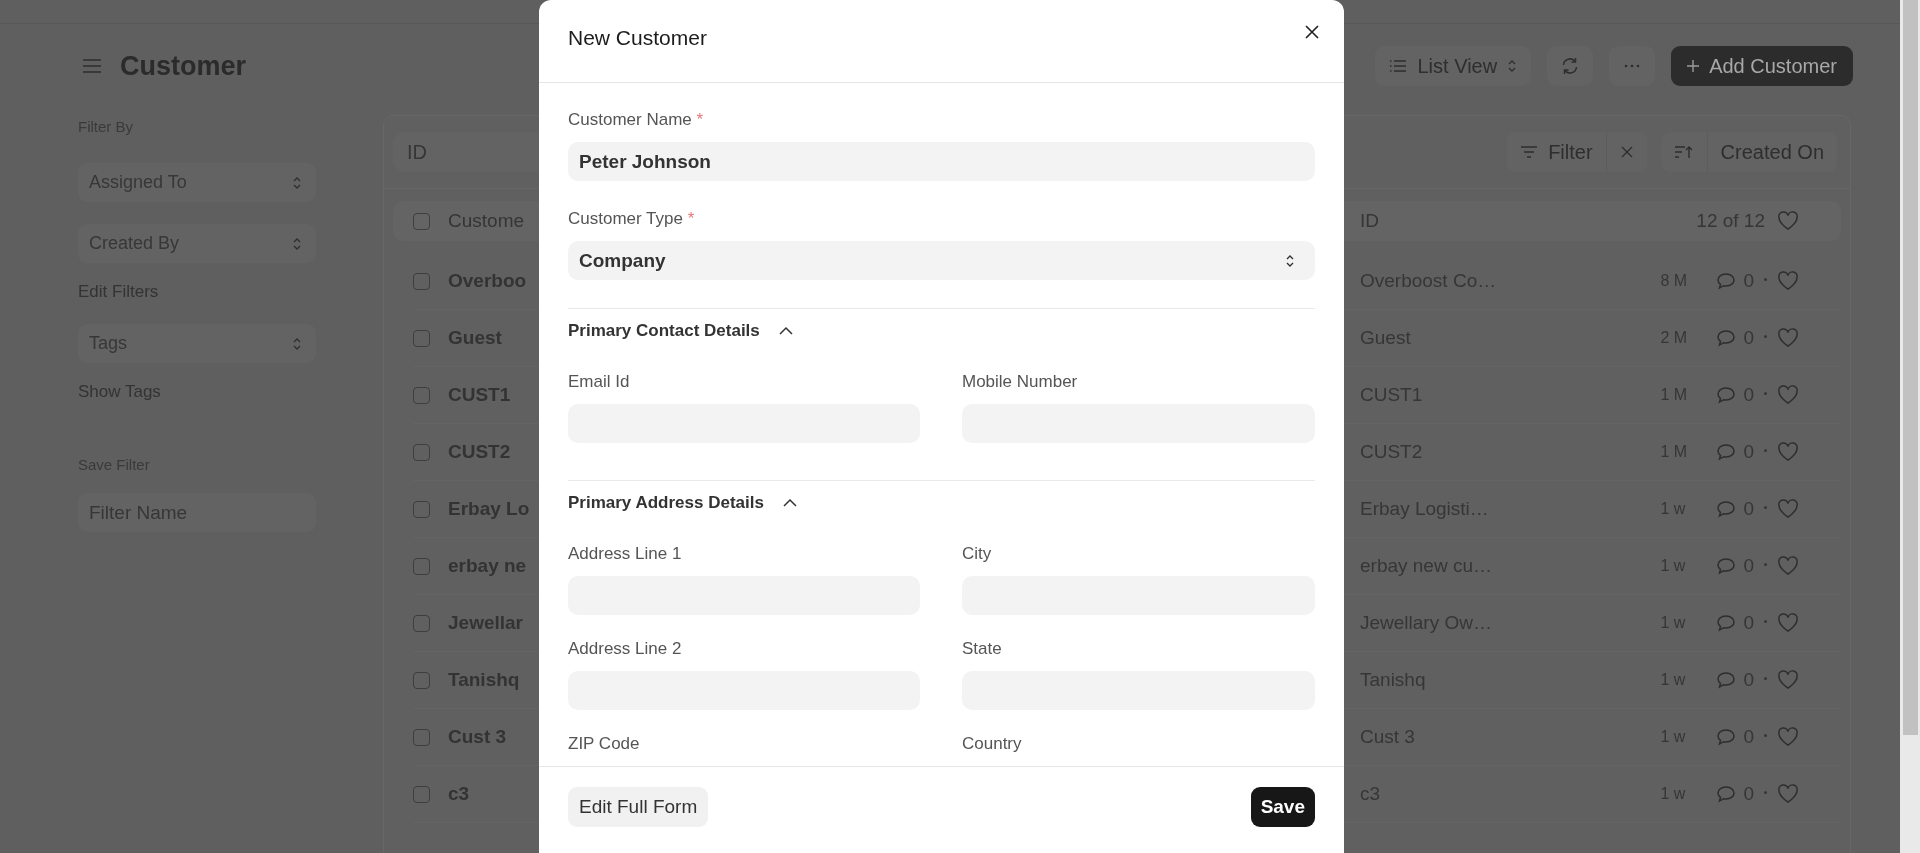 This screenshot has height=853, width=1920. Describe the element at coordinates (1683, 152) in the screenshot. I see `sort-icon` at that location.